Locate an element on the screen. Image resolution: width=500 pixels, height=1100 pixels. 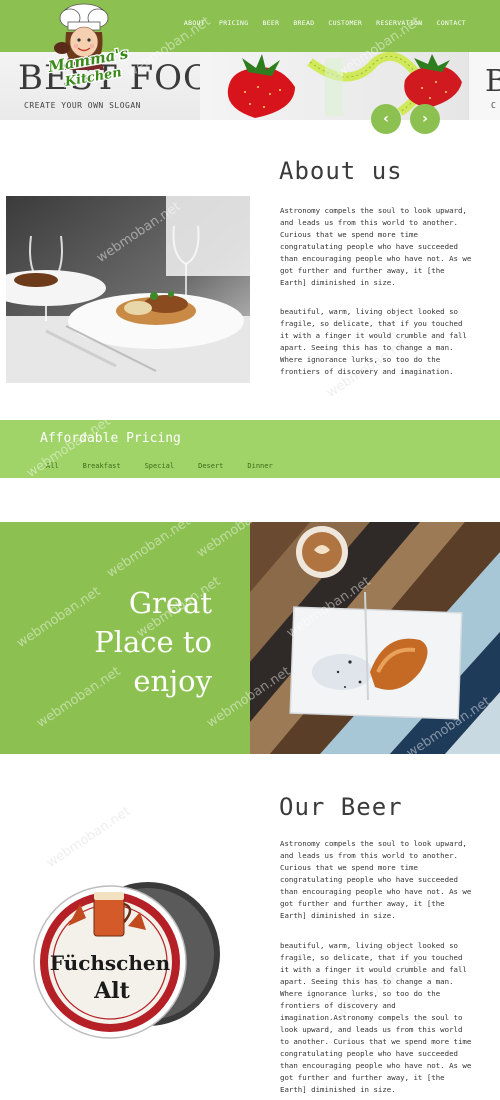
slider-prev-button: ‹ is located at coordinates (386, 119).